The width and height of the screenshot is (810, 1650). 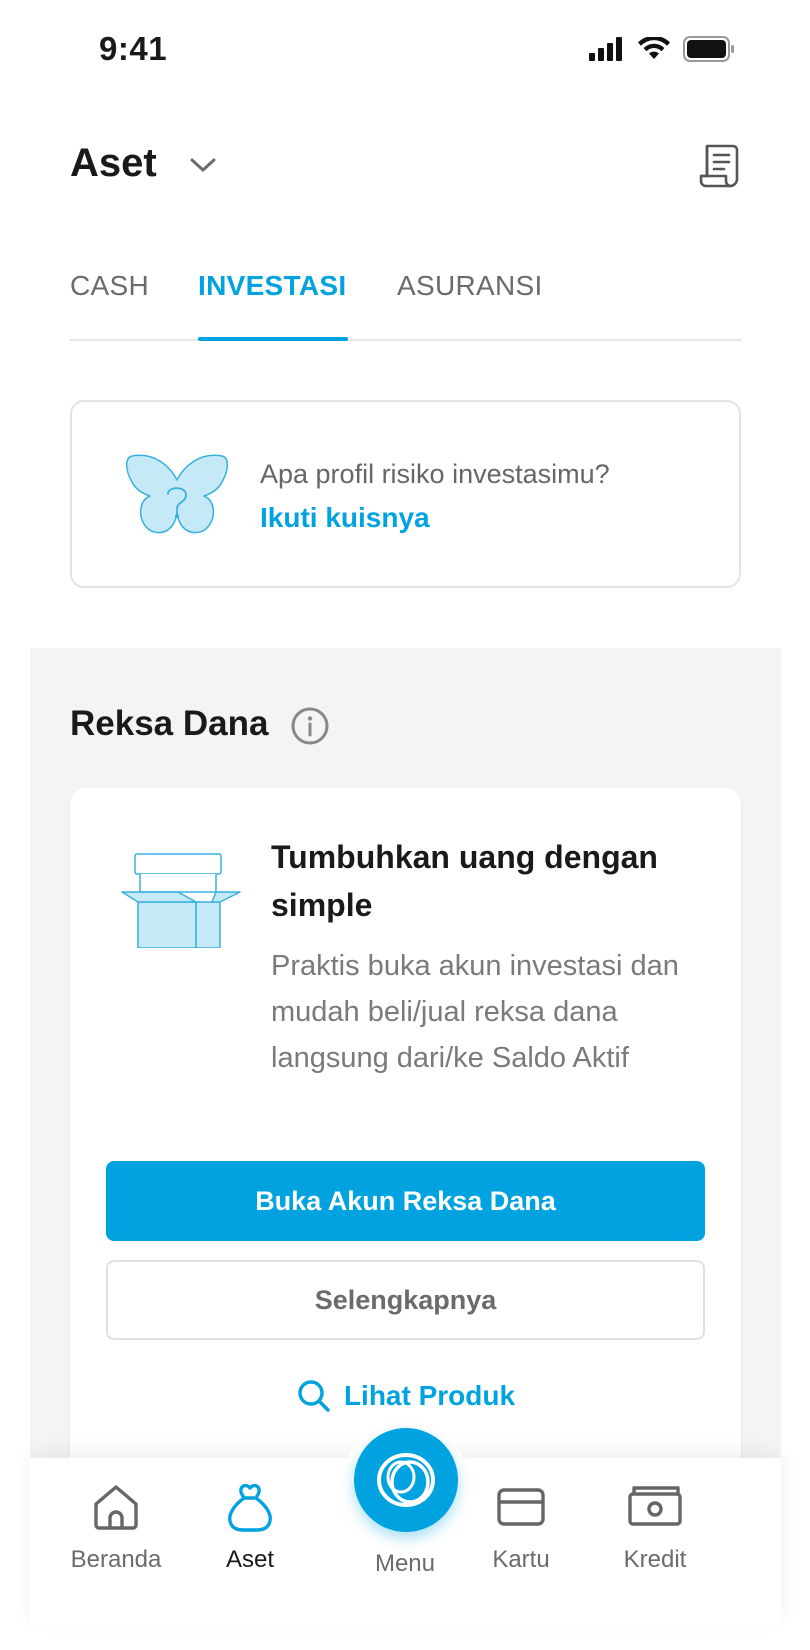 I want to click on status-time: 9:41, so click(x=133, y=48).